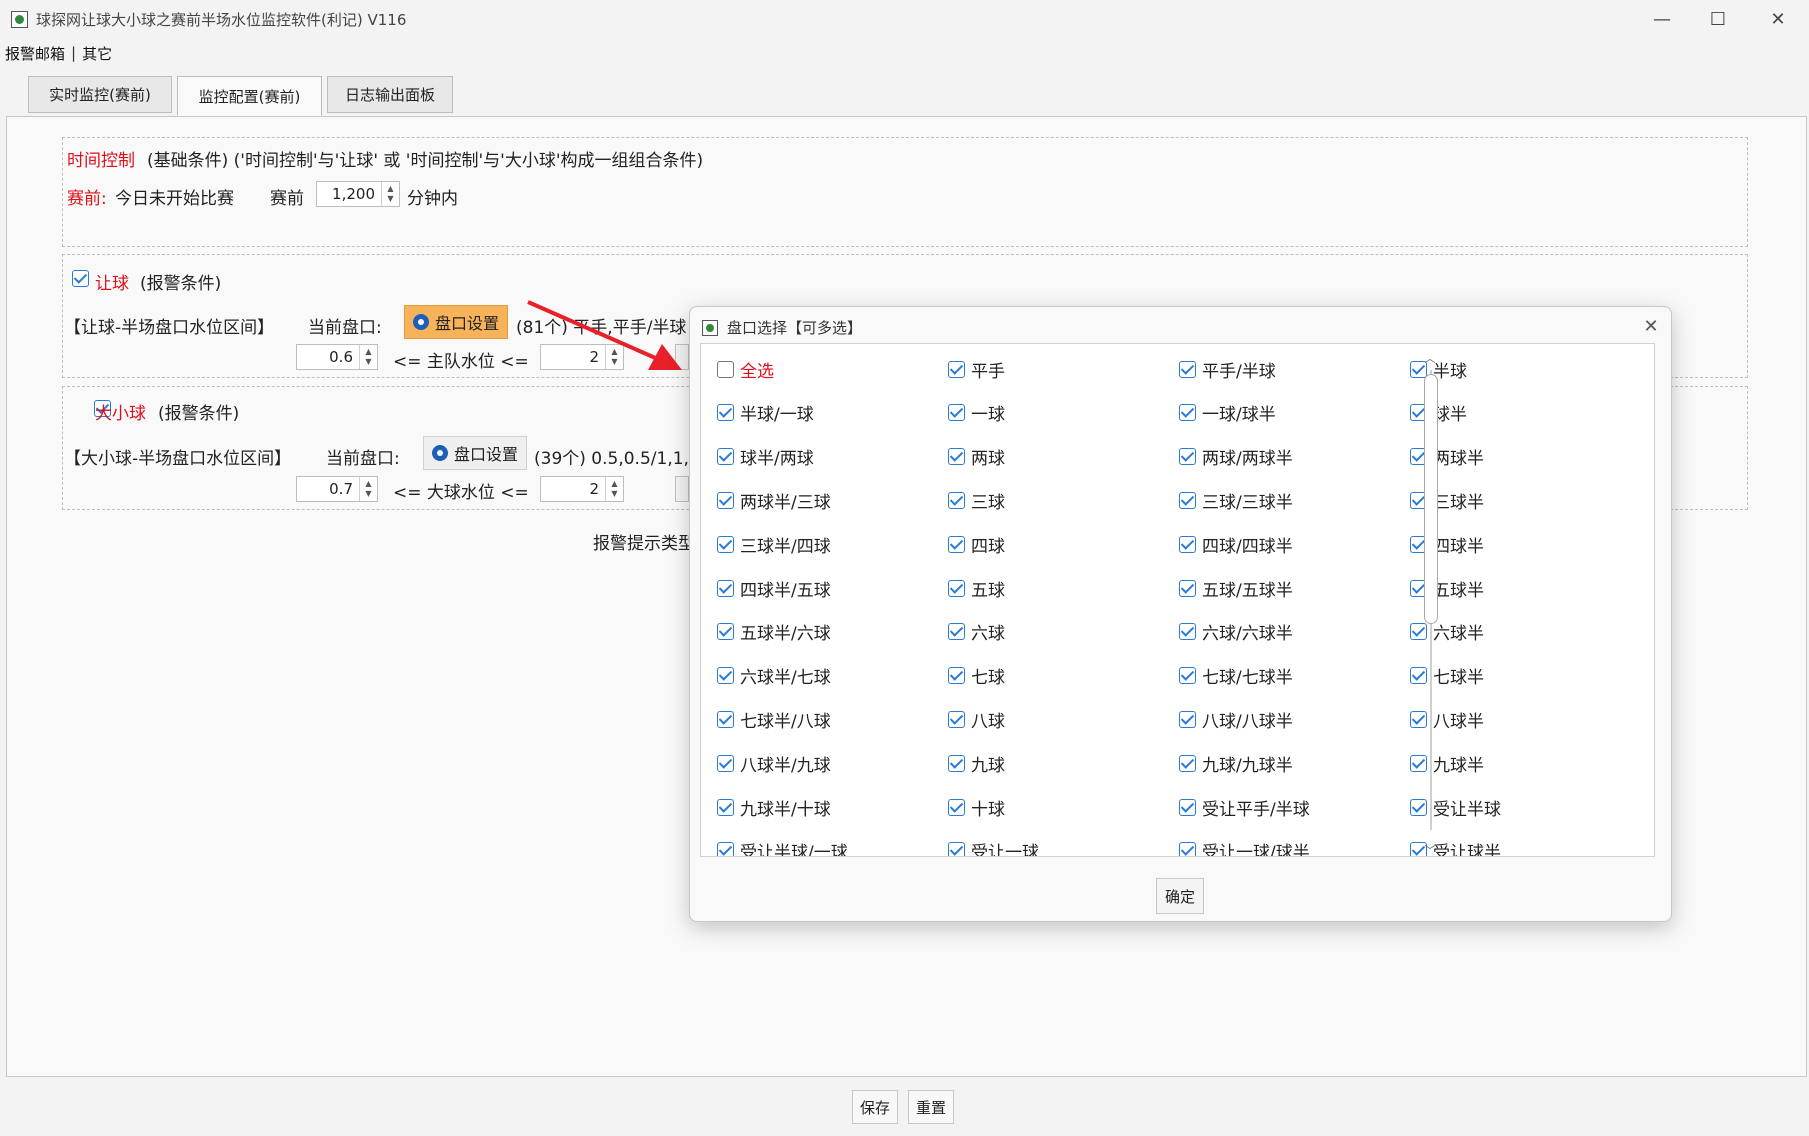  What do you see at coordinates (1430, 849) in the screenshot?
I see `scroll-down-icon: ﹀` at bounding box center [1430, 849].